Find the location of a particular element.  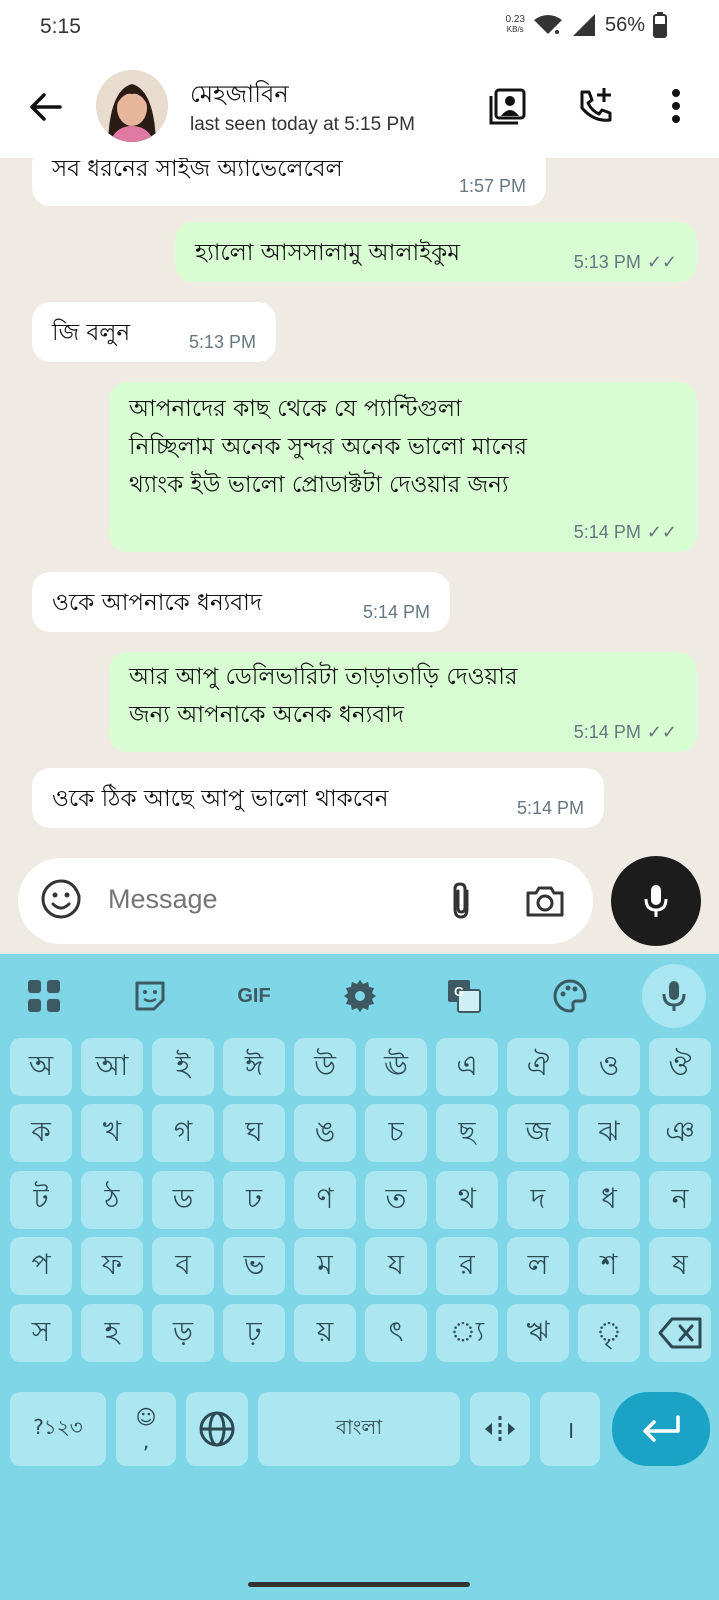

letter-key: ঐ is located at coordinates (538, 1067).